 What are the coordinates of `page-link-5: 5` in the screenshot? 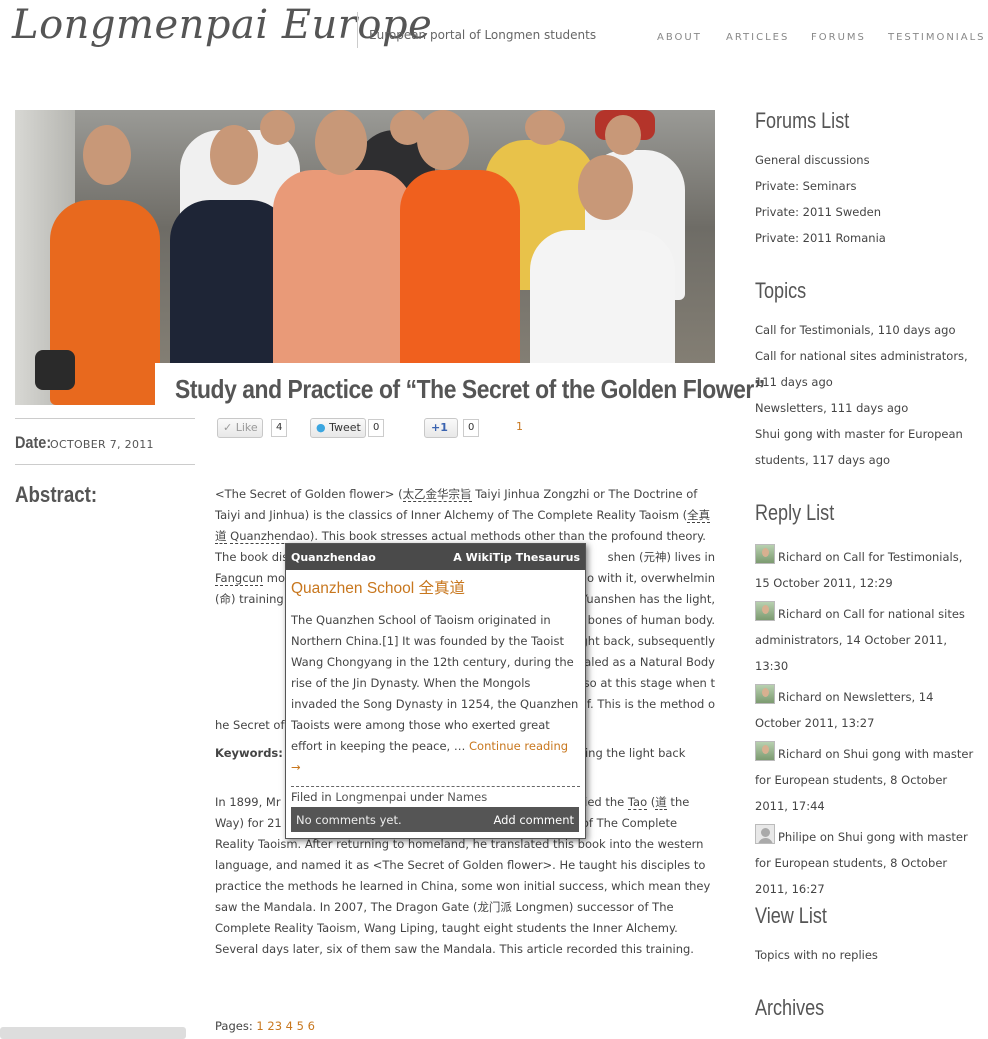 It's located at (300, 1026).